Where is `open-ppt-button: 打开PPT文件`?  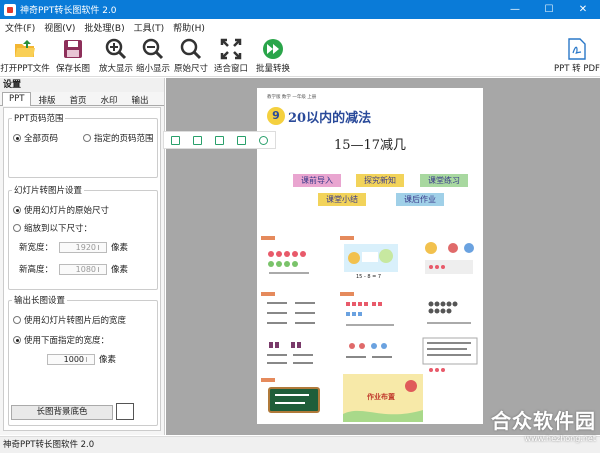
open-ppt-button: 打开PPT文件 is located at coordinates (25, 56).